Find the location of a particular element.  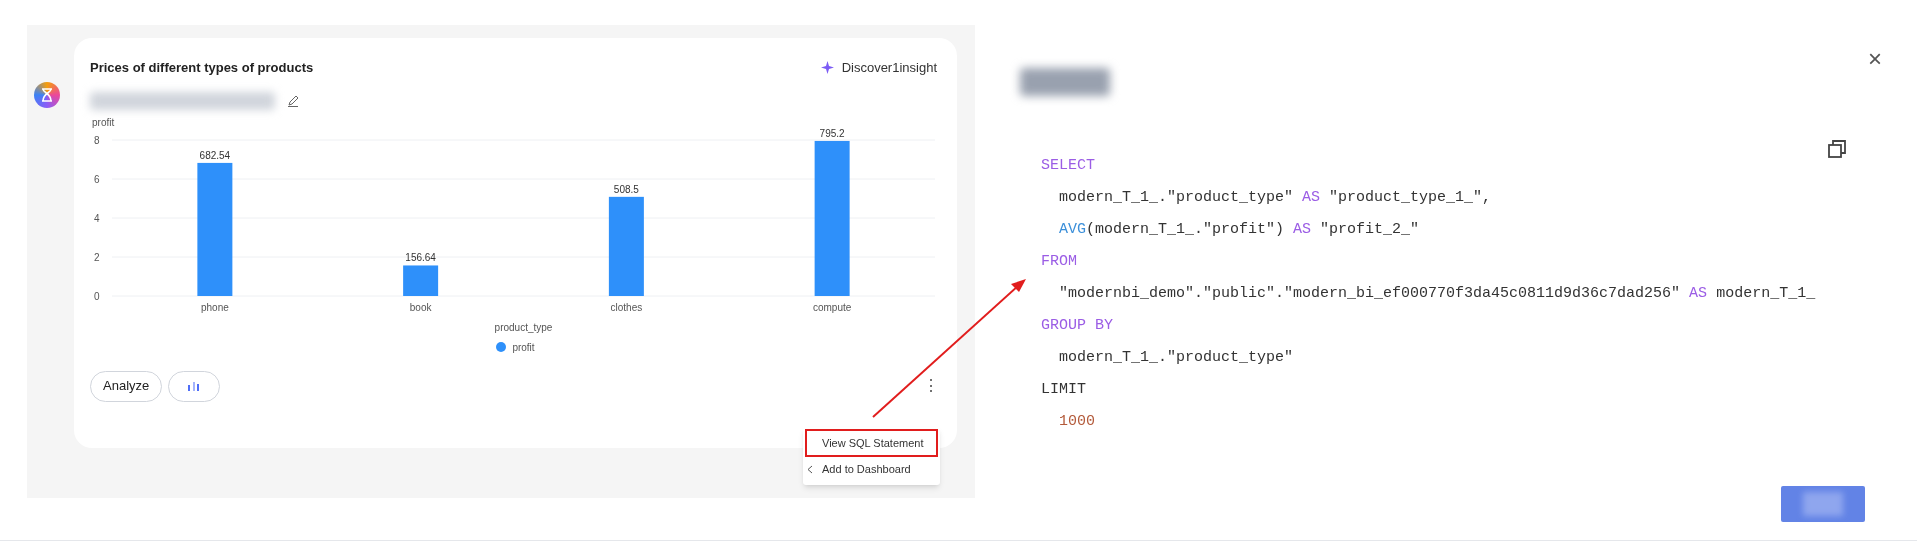

y-tick-label: 8 is located at coordinates (97, 140).